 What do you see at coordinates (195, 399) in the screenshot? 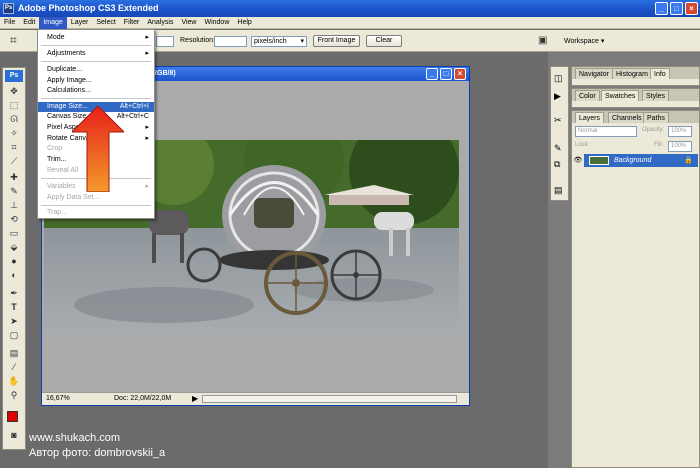
I see `status-menu-arrow-icon: ▶` at bounding box center [195, 399].